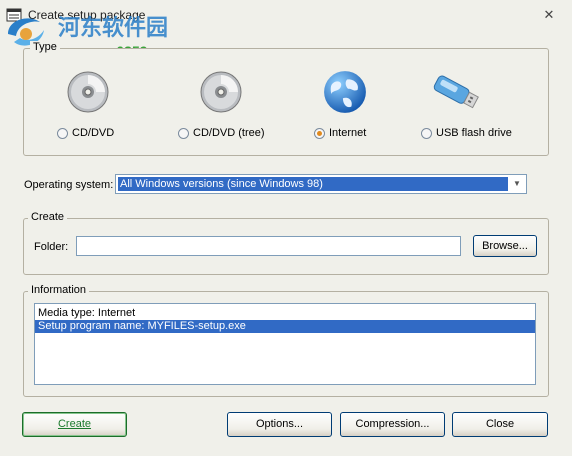 The width and height of the screenshot is (572, 456). I want to click on radio-cd-dvd-tree: CD/DVD (tree), so click(221, 133).